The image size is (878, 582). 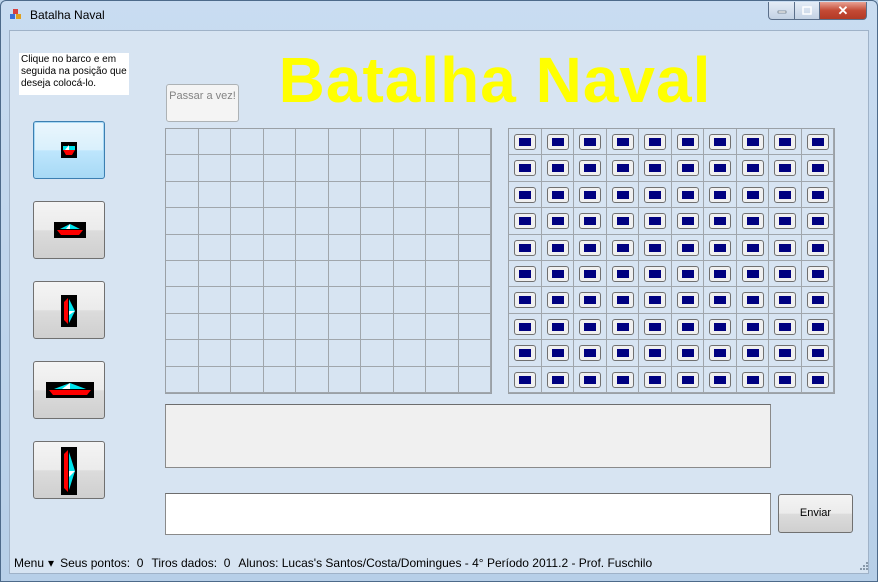 I want to click on ship-size-1-button, so click(x=69, y=150).